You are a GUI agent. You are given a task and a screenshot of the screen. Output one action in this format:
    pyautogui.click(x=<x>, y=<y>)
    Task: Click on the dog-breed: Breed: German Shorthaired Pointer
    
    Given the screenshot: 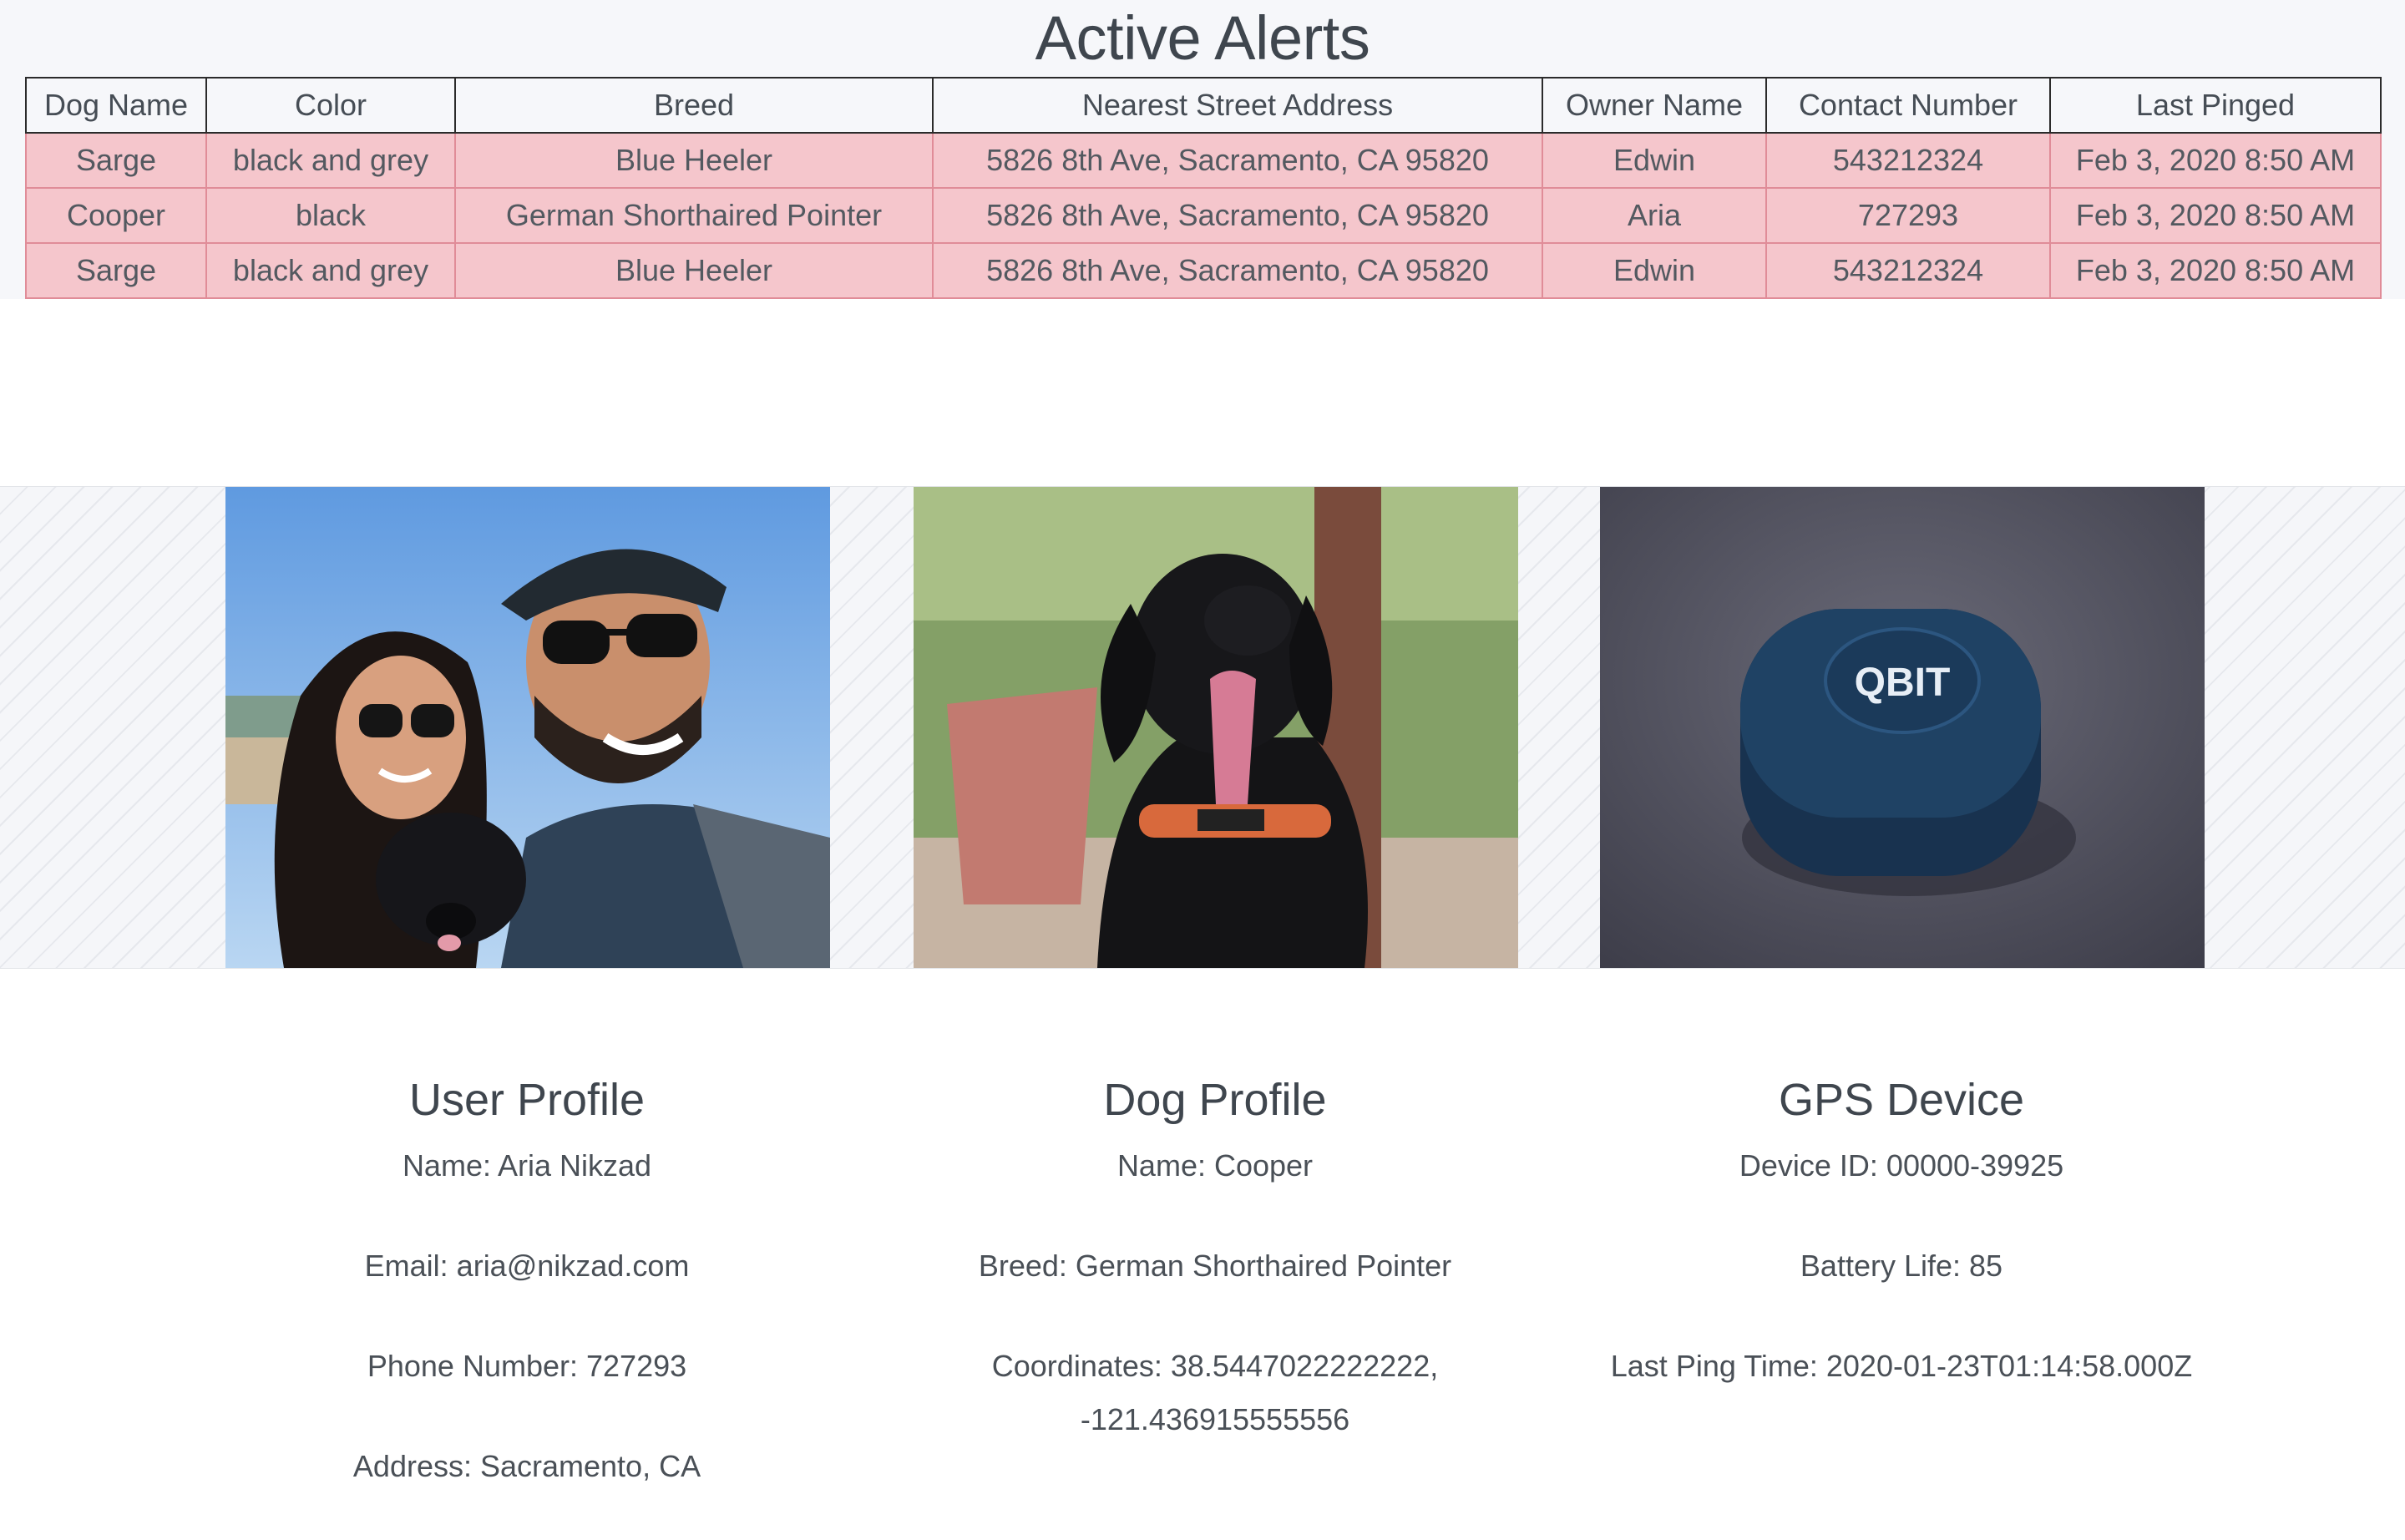 What is the action you would take?
    pyautogui.click(x=1215, y=1266)
    